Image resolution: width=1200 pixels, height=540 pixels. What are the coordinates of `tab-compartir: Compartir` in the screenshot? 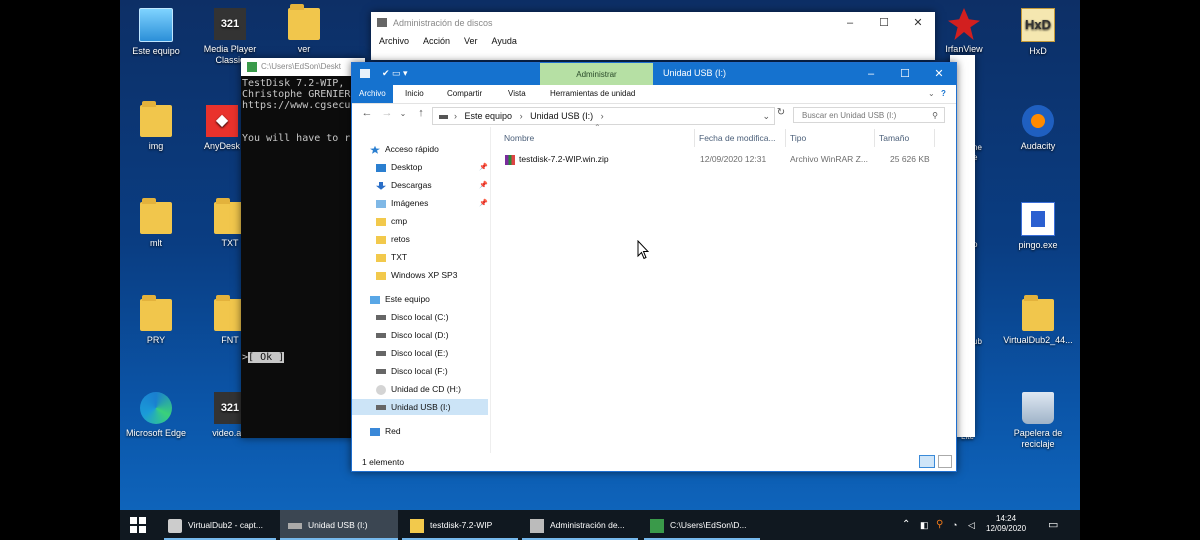 It's located at (464, 94).